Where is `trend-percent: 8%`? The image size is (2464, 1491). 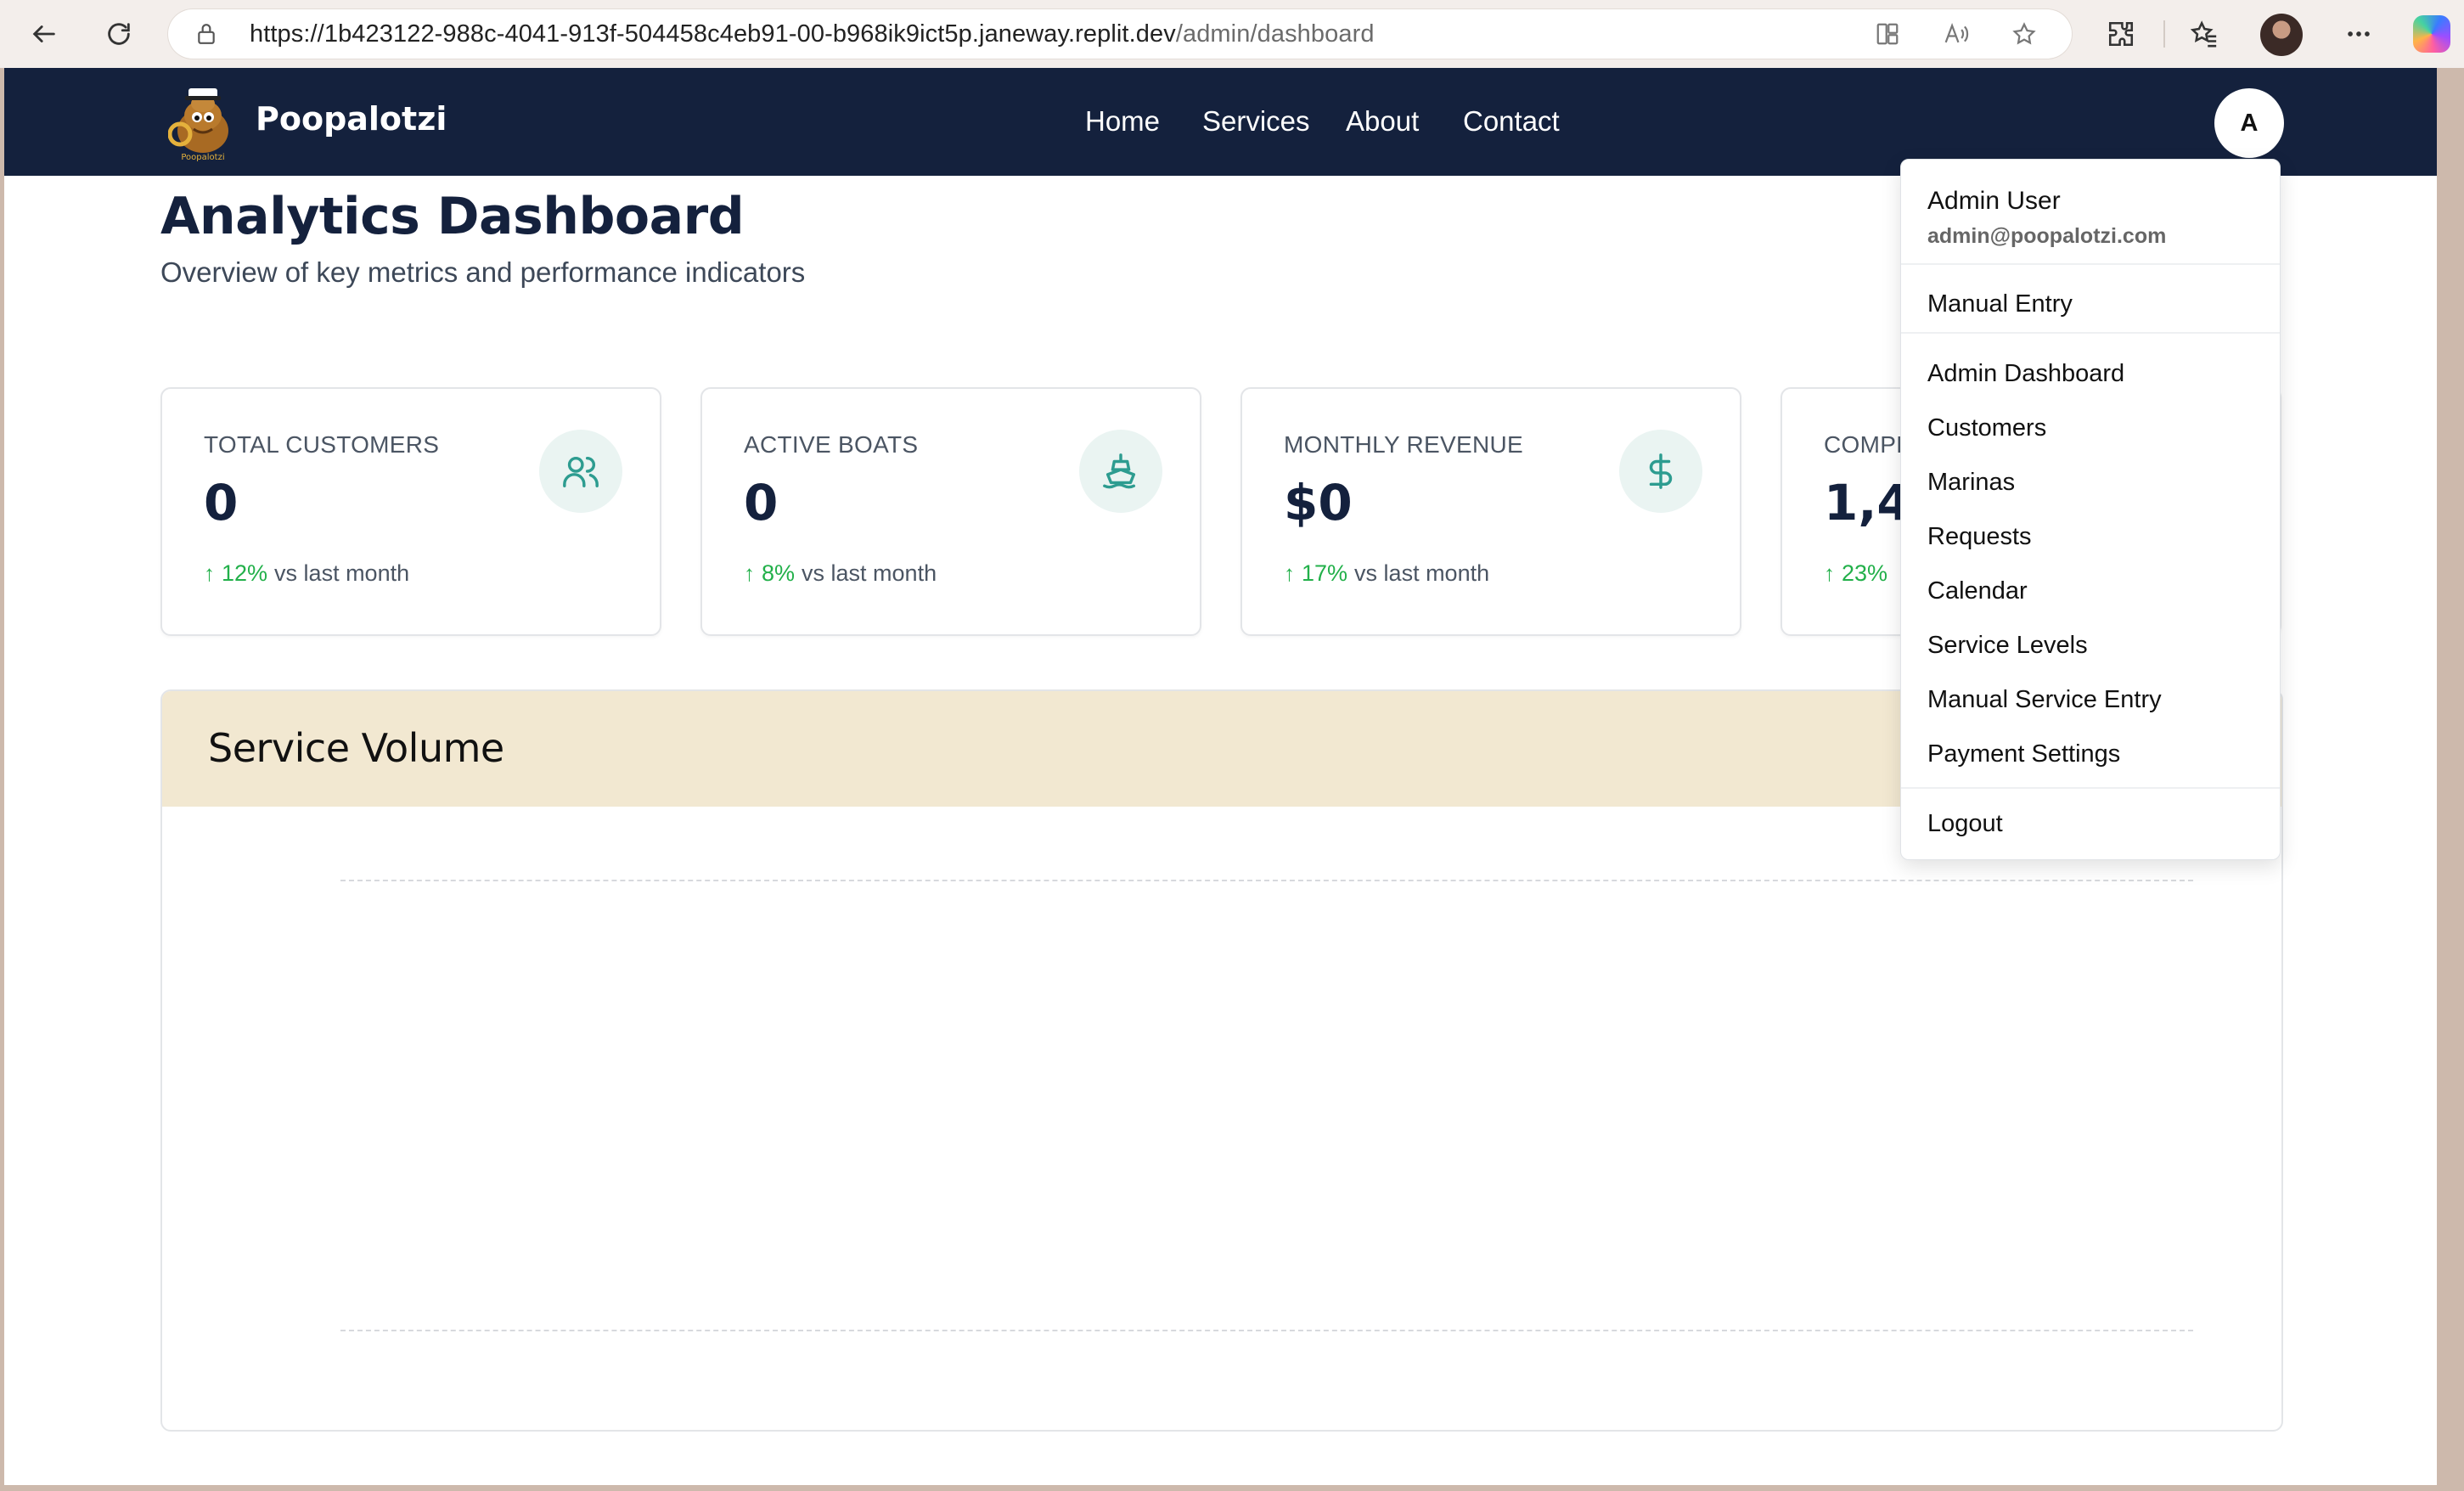
trend-percent: 8% is located at coordinates (779, 573).